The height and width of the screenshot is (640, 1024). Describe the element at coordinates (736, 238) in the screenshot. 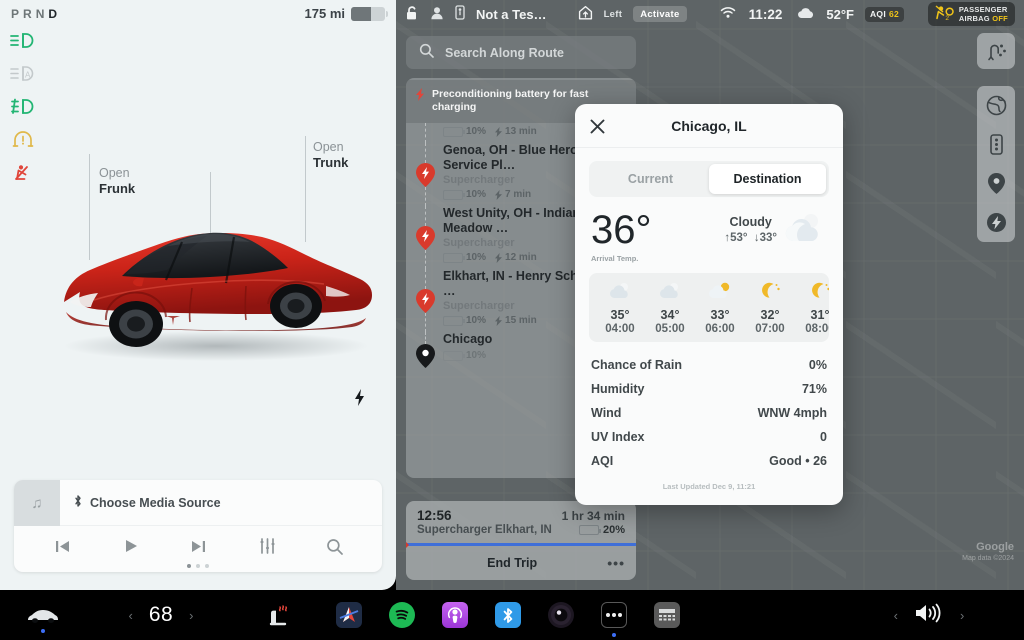

I see `weather-high: ↑53°` at that location.